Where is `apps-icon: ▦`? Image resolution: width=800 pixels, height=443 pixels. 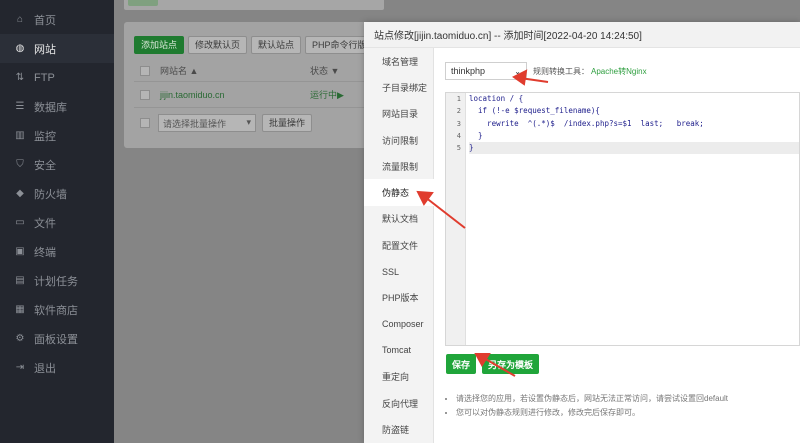
apps-icon: ▦ is located at coordinates (20, 309).